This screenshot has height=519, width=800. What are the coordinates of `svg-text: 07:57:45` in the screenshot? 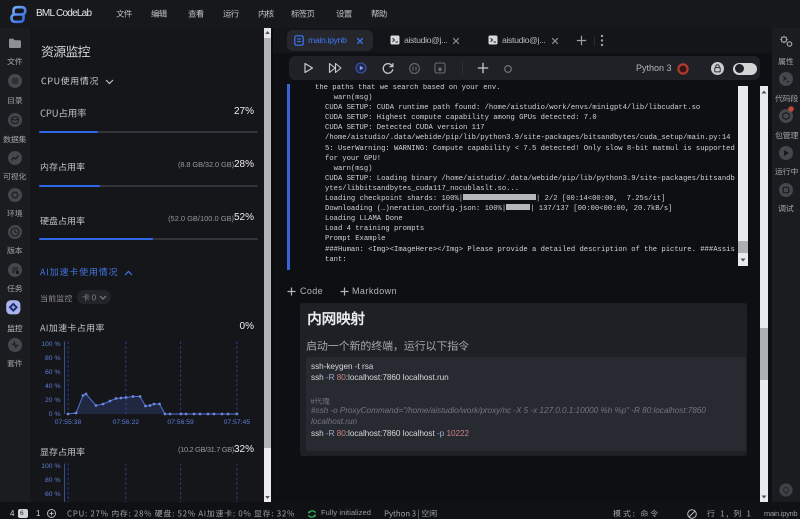 It's located at (237, 422).